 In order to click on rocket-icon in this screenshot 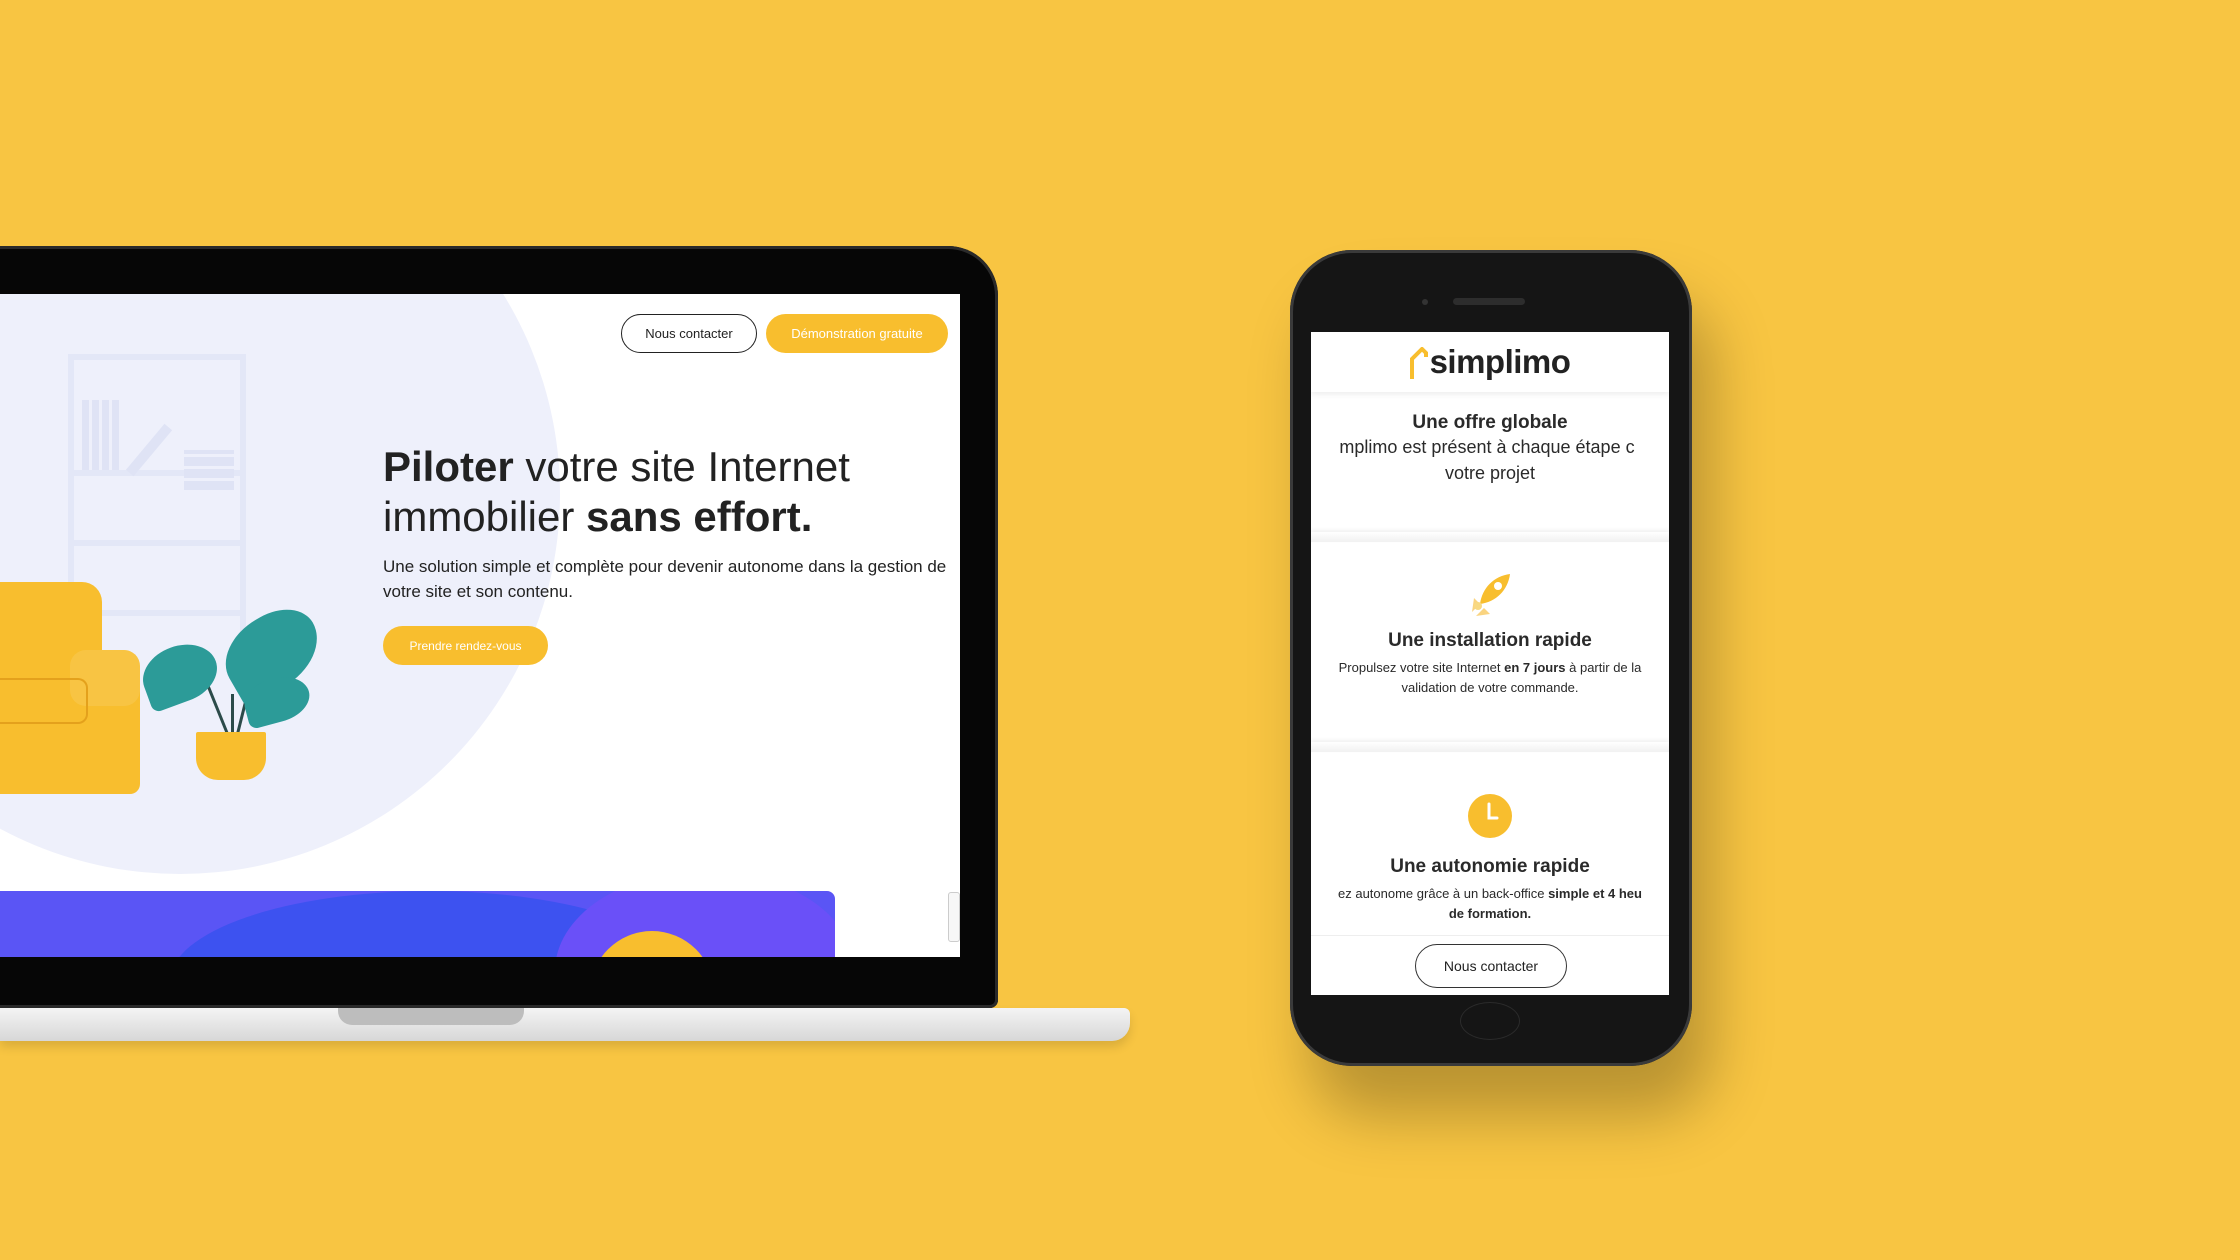, I will do `click(1491, 595)`.